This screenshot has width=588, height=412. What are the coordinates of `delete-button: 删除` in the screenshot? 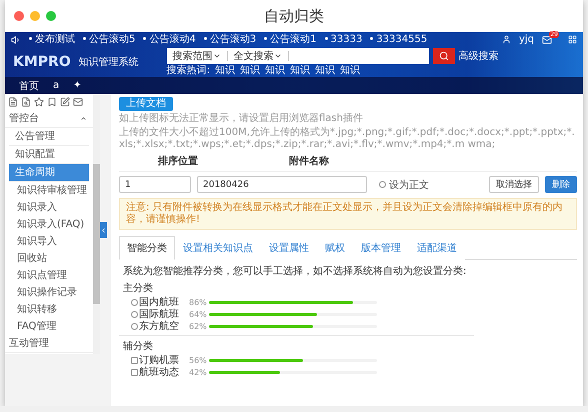 It's located at (561, 184).